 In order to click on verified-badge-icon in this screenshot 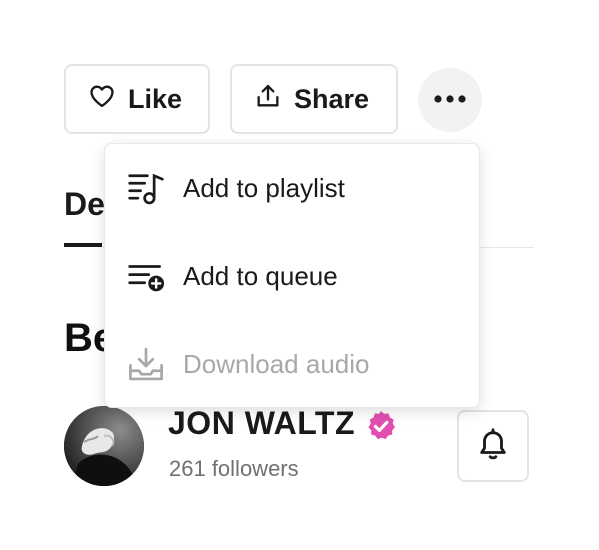, I will do `click(381, 426)`.